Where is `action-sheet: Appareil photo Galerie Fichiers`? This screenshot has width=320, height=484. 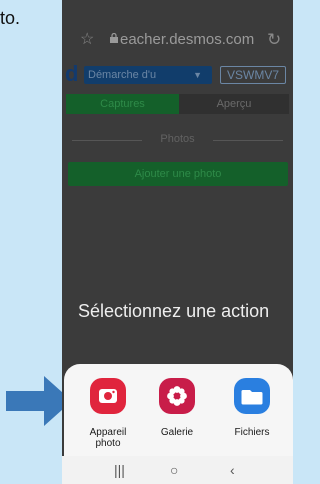 action-sheet: Appareil photo Galerie Fichiers is located at coordinates (178, 410).